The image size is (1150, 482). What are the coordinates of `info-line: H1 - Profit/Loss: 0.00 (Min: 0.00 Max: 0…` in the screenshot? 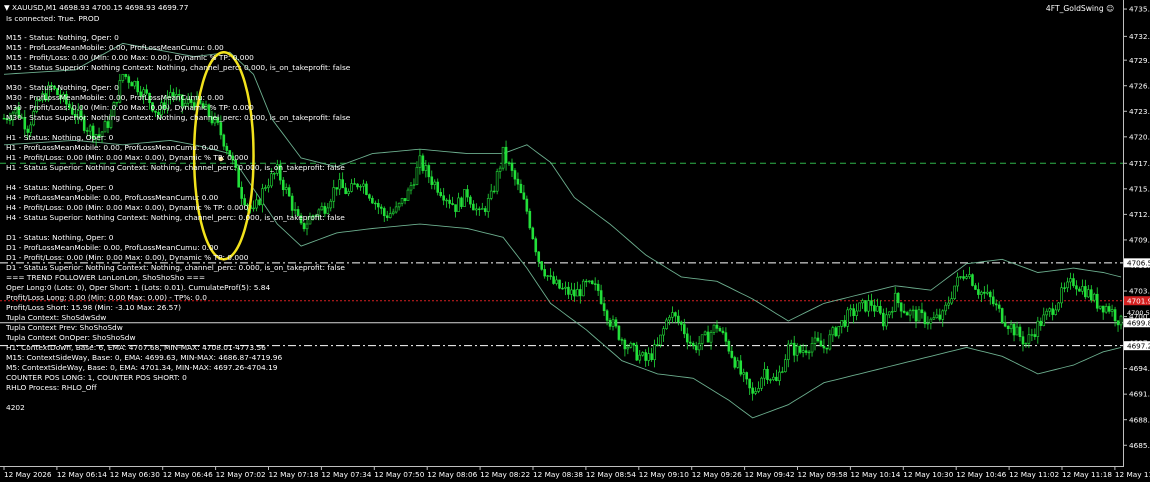 It's located at (127, 157).